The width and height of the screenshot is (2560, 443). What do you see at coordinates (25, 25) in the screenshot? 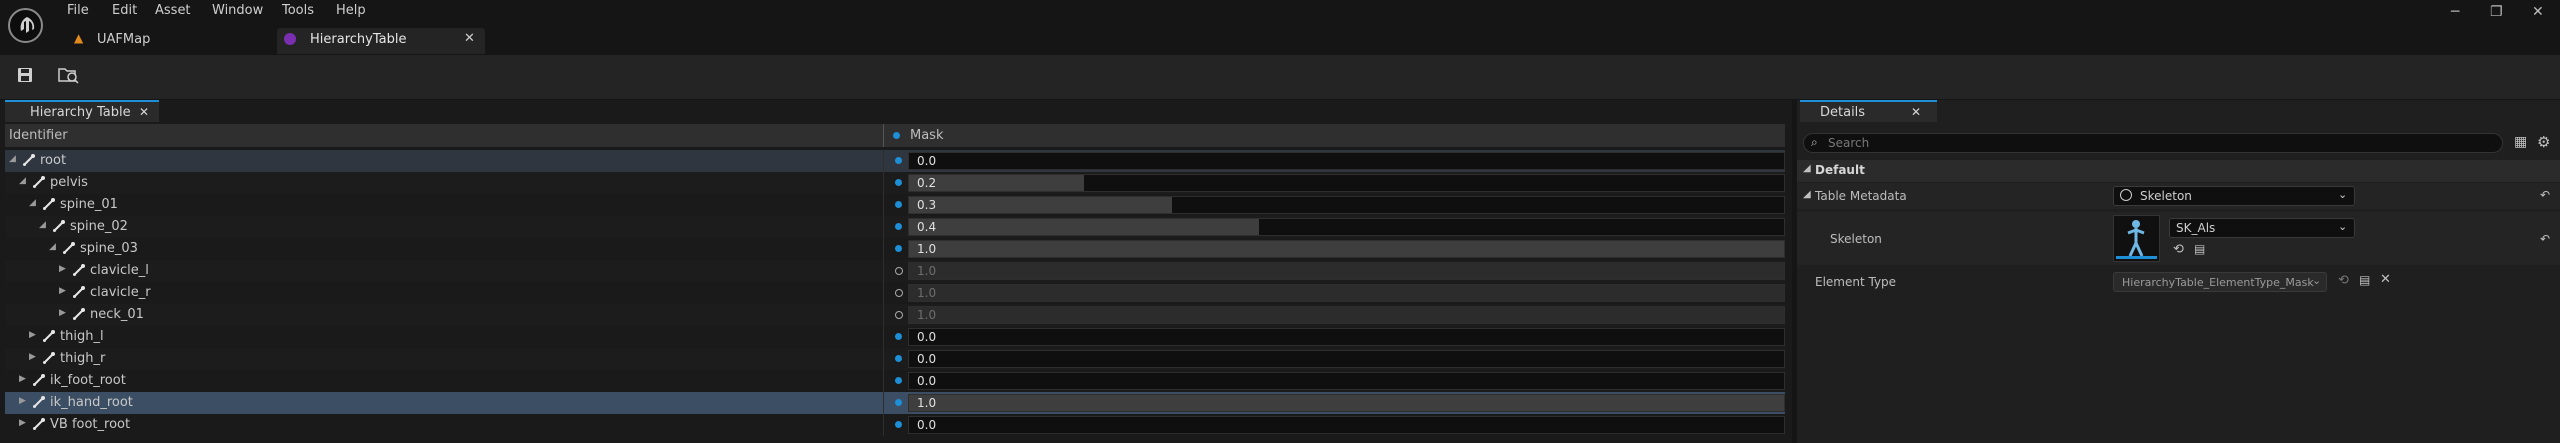
I see `unreal-logo-icon` at bounding box center [25, 25].